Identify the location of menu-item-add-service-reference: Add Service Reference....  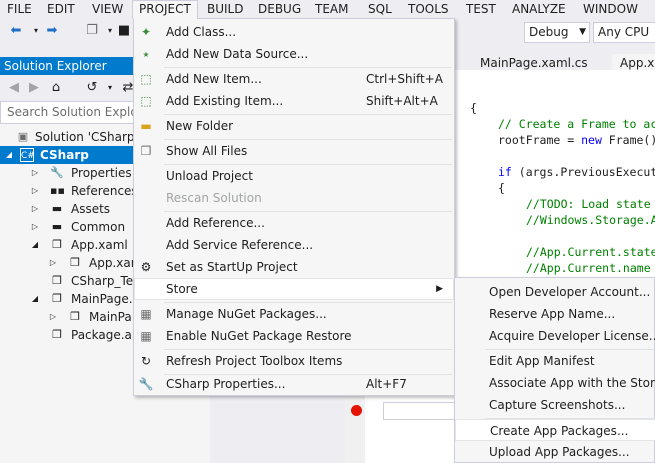
(294, 245).